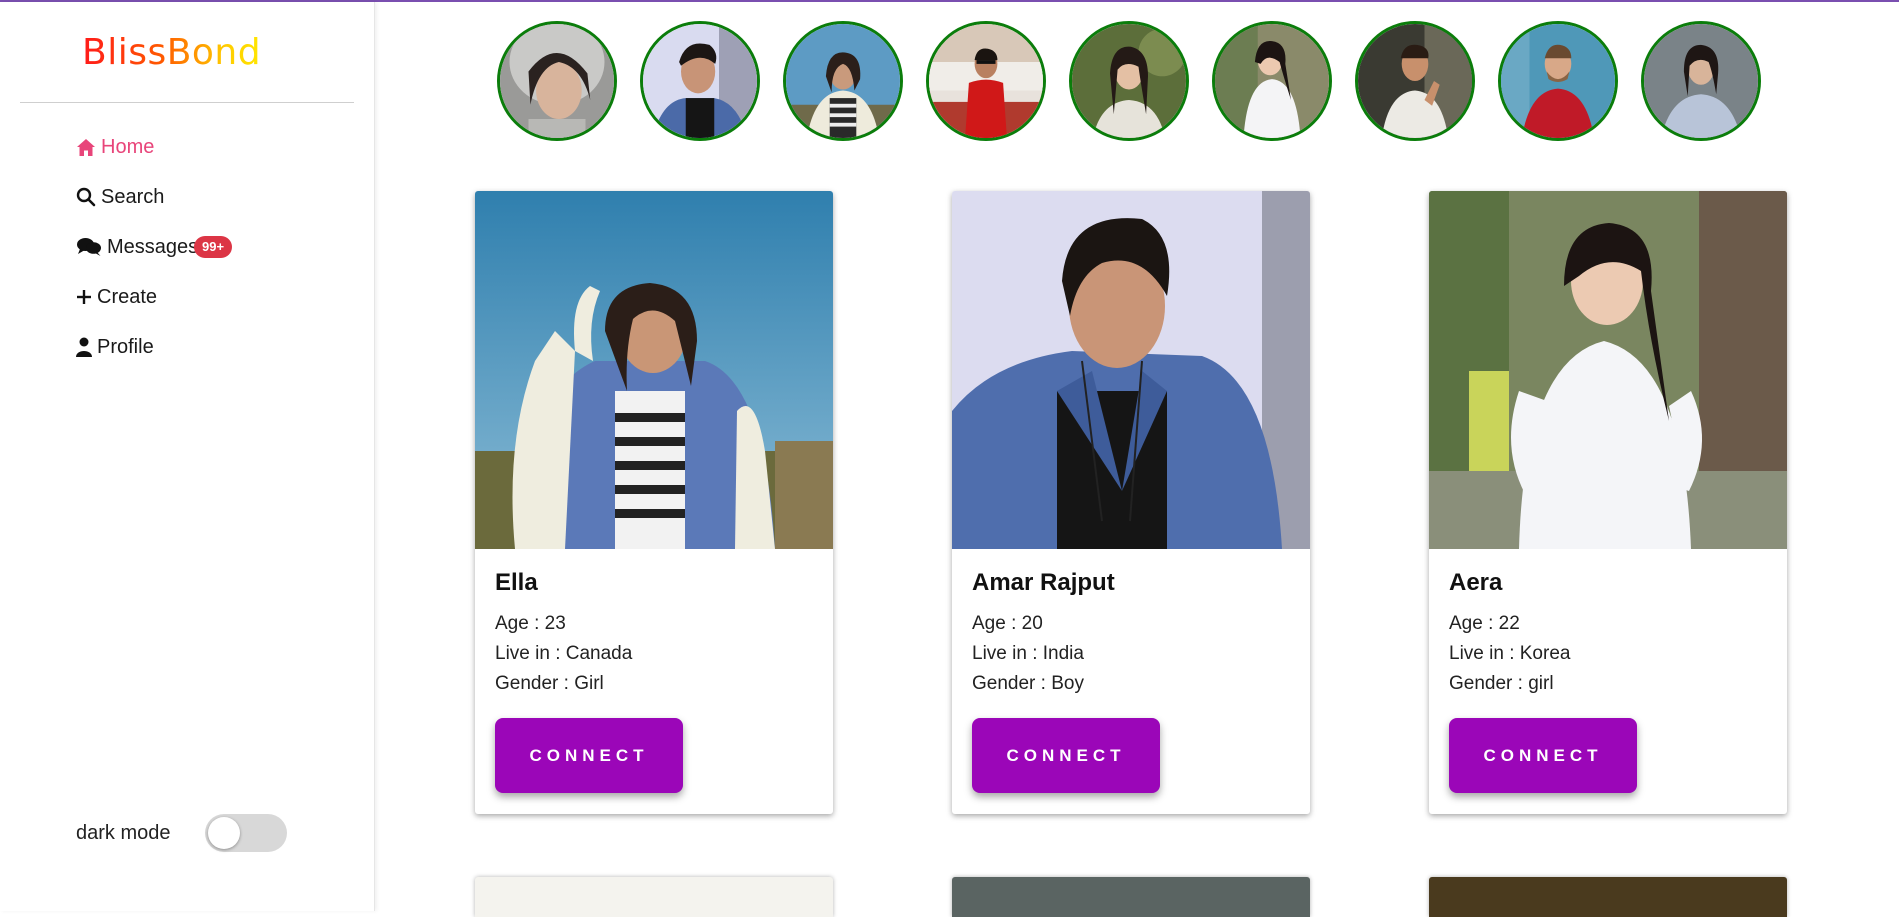 The width and height of the screenshot is (1899, 917). What do you see at coordinates (171, 52) in the screenshot?
I see `app-logo: BlissBond` at bounding box center [171, 52].